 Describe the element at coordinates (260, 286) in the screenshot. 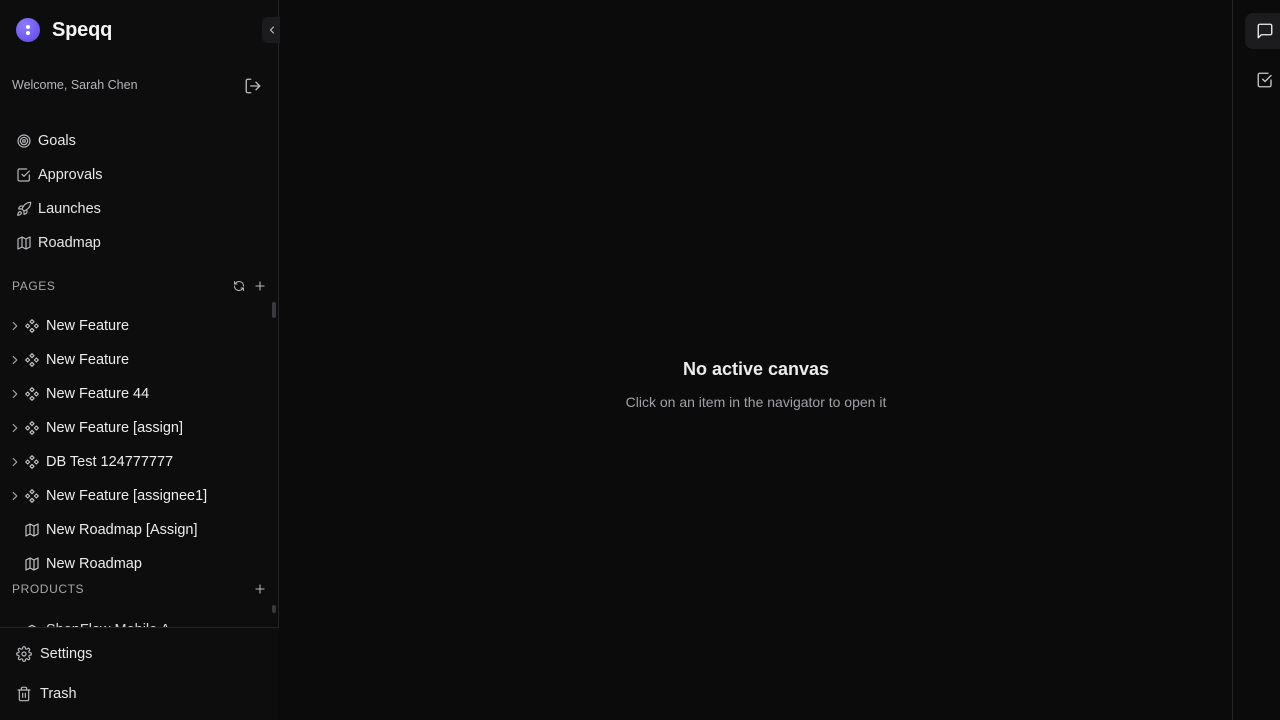

I see `add-page-icon` at that location.